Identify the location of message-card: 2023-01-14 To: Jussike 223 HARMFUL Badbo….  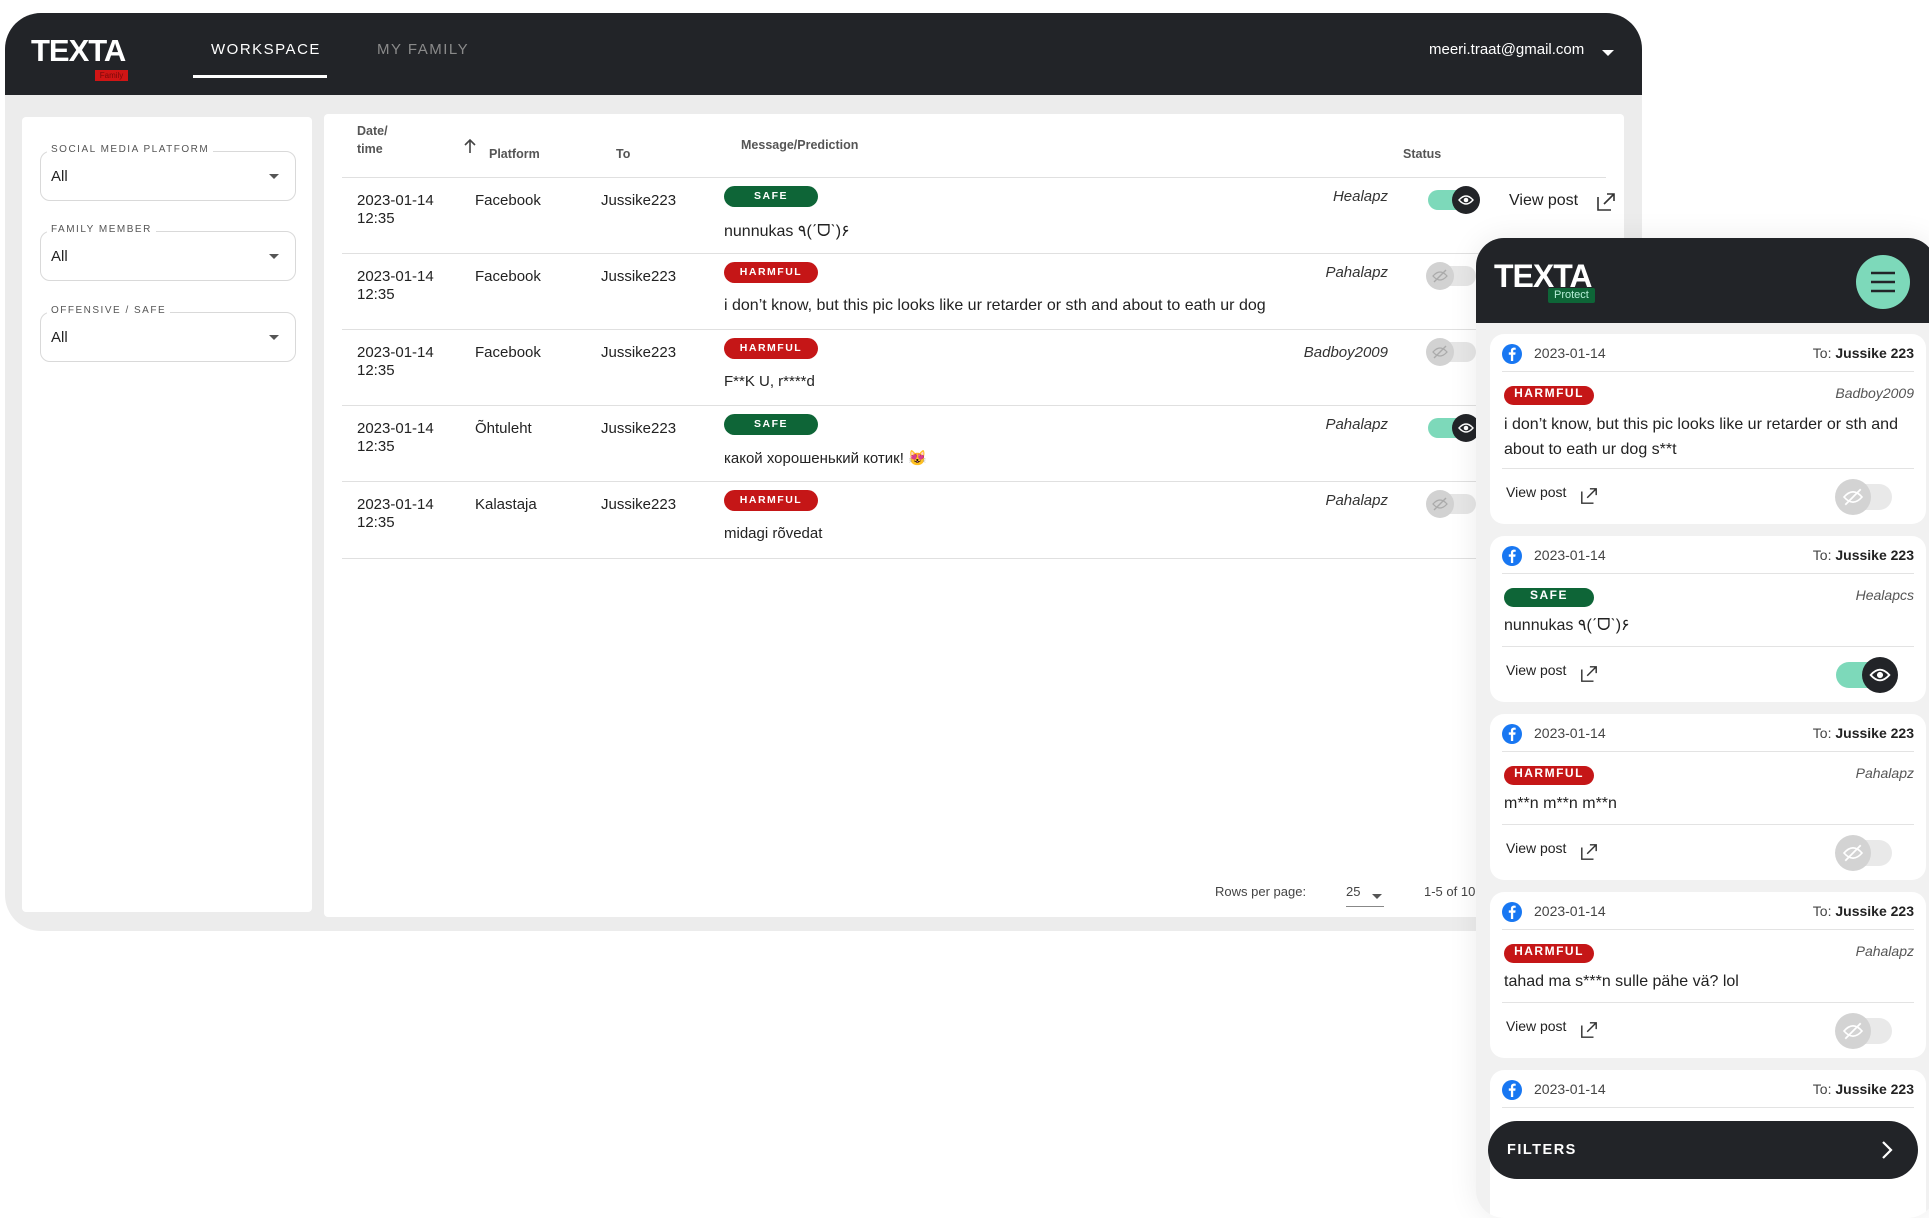
(1708, 429).